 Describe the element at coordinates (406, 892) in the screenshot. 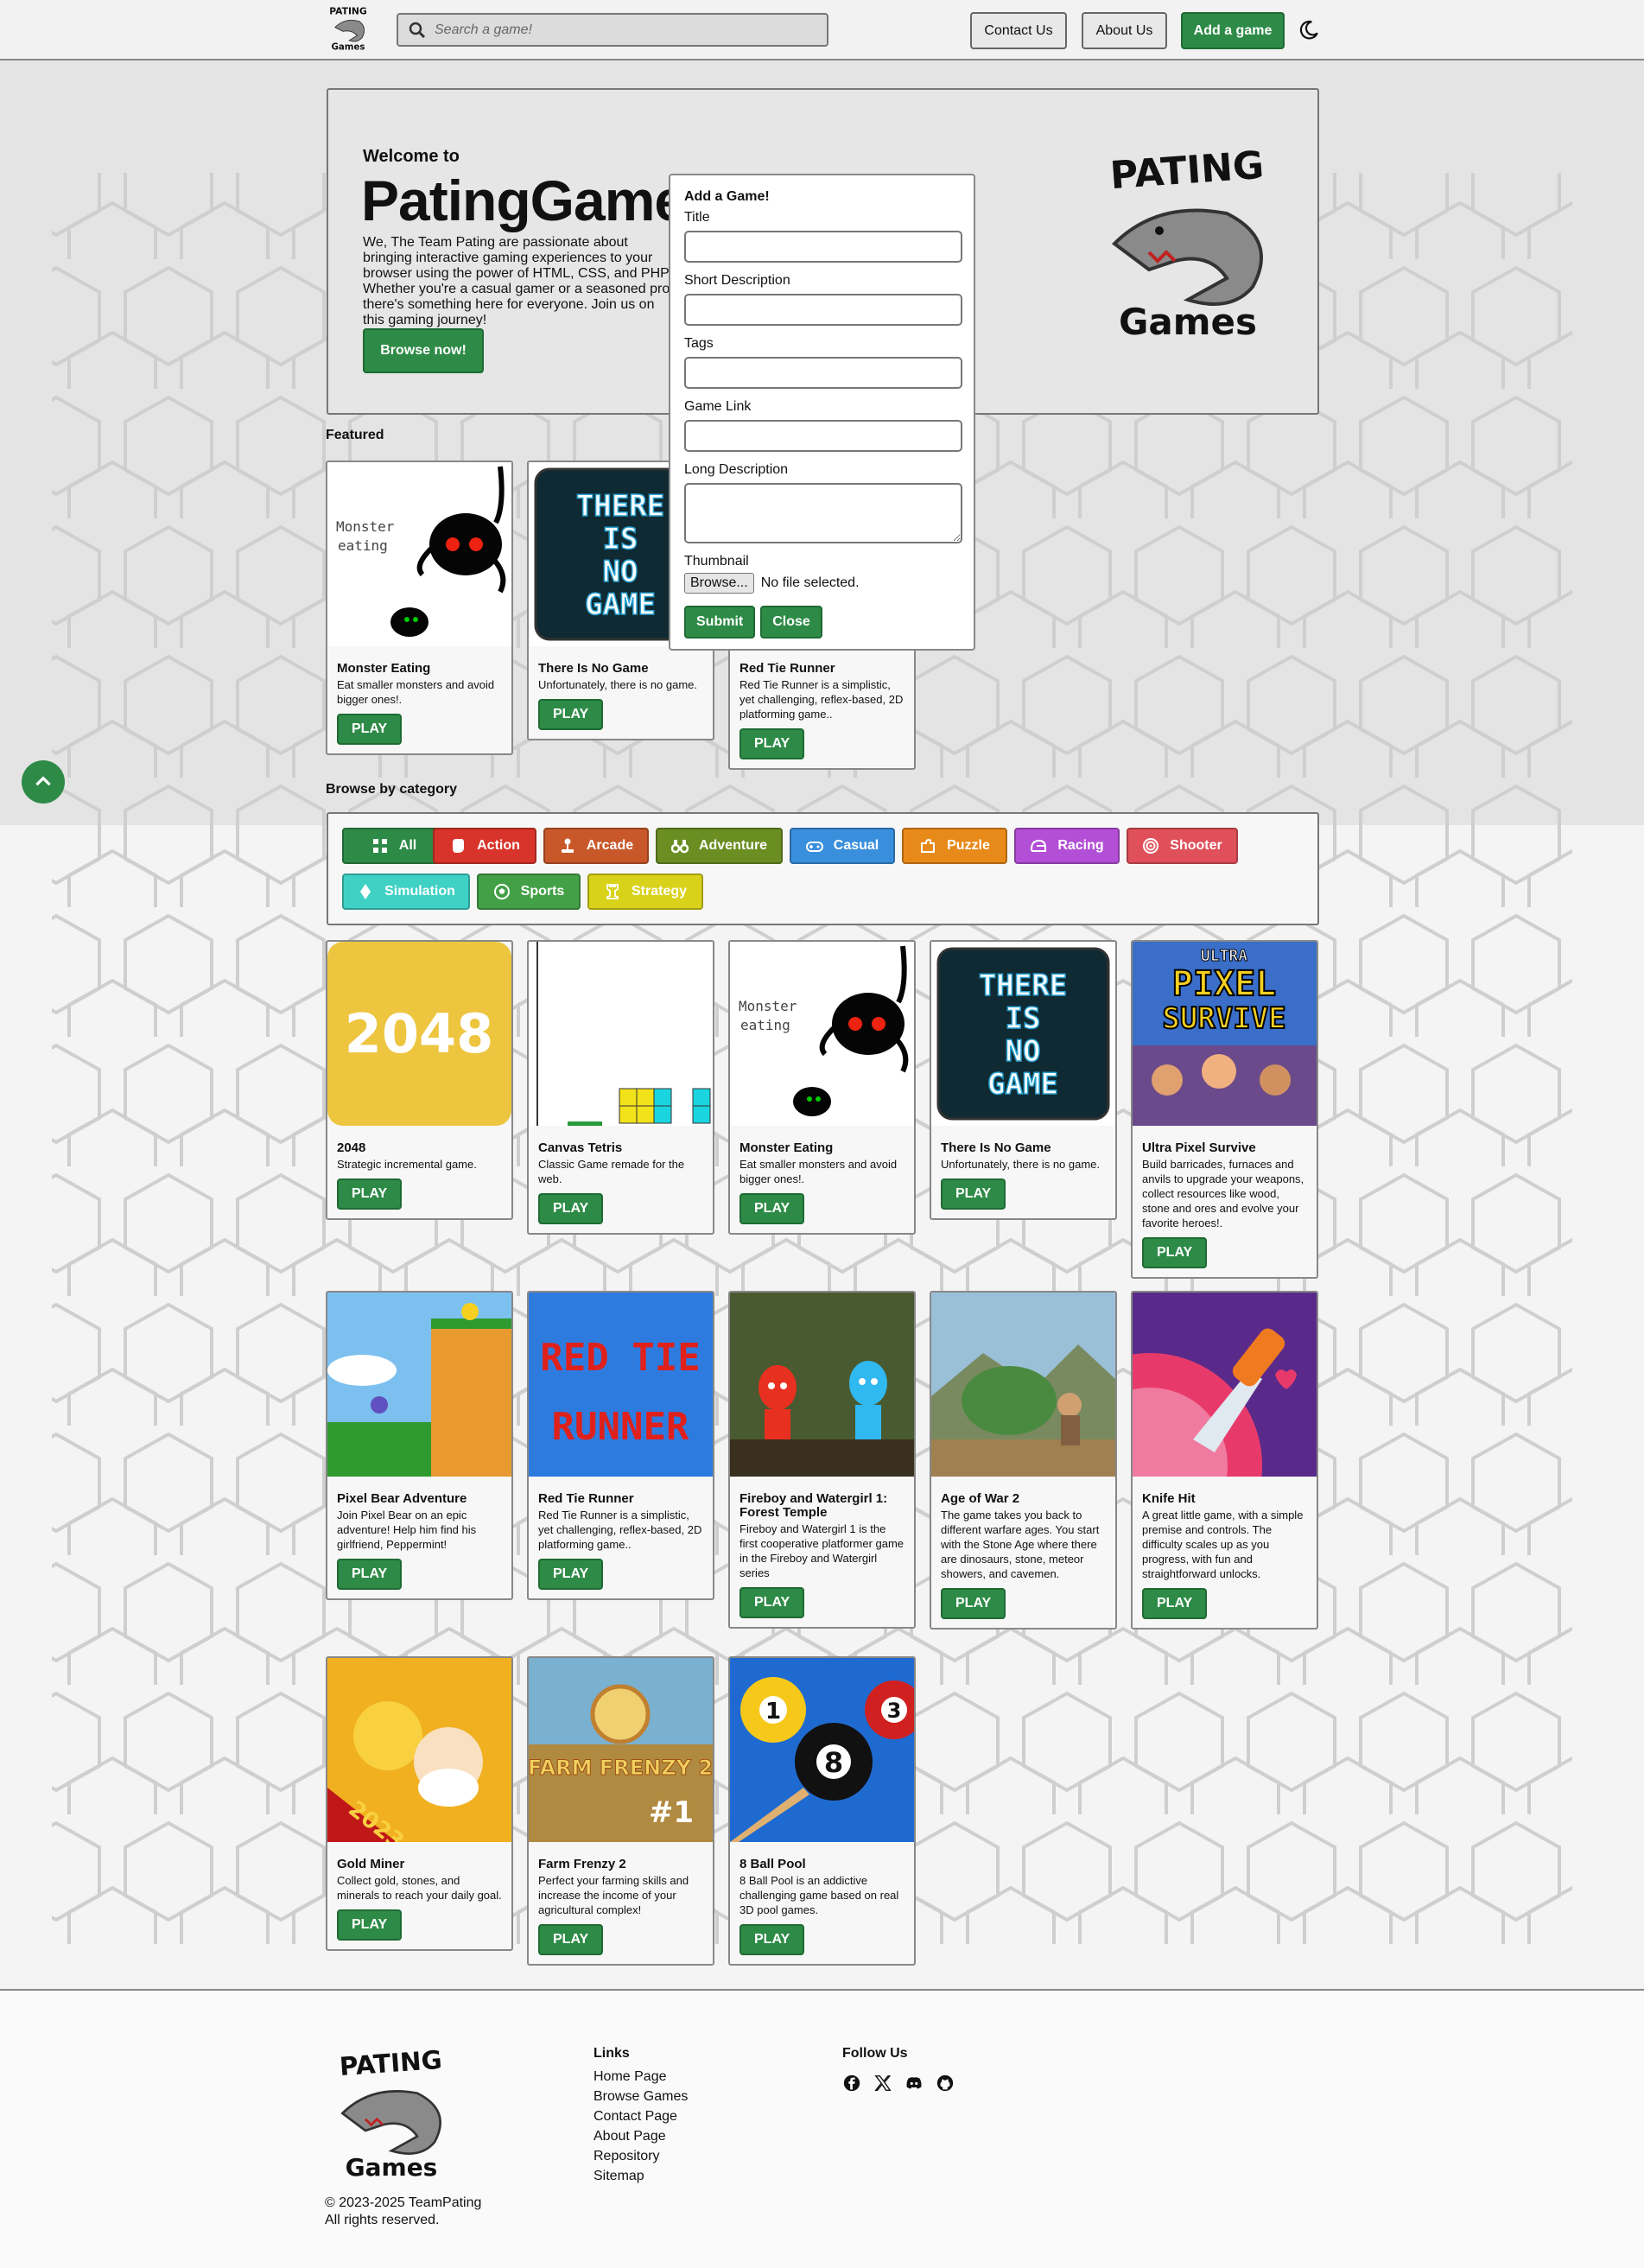

I see `category-simulation: Simulation` at that location.